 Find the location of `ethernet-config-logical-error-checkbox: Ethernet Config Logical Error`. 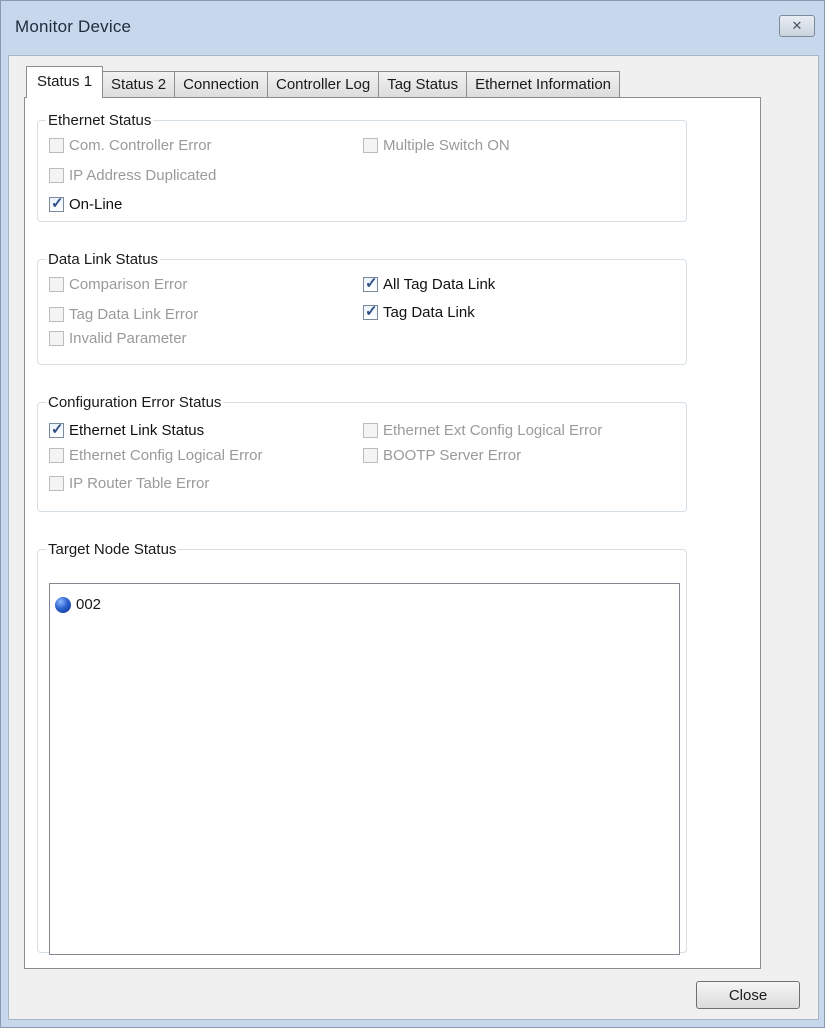

ethernet-config-logical-error-checkbox: Ethernet Config Logical Error is located at coordinates (155, 455).